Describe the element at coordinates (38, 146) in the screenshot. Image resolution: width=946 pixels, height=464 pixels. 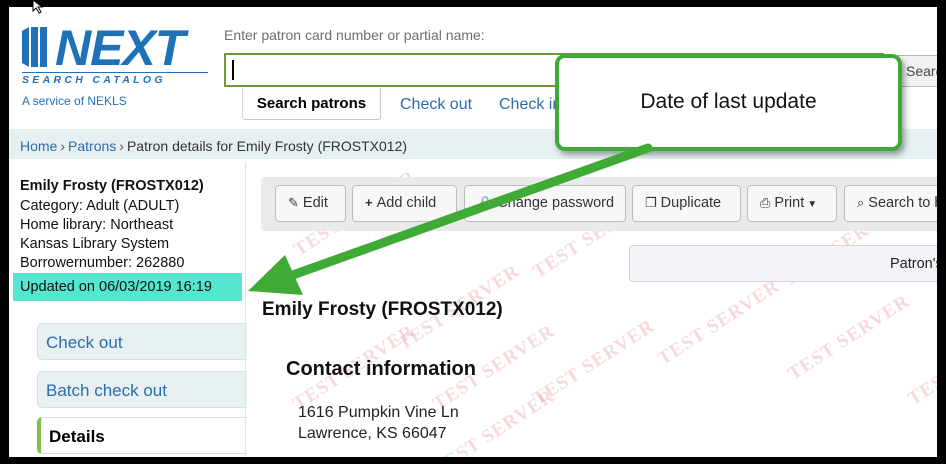
I see `breadcrumb-home-link: Home` at that location.